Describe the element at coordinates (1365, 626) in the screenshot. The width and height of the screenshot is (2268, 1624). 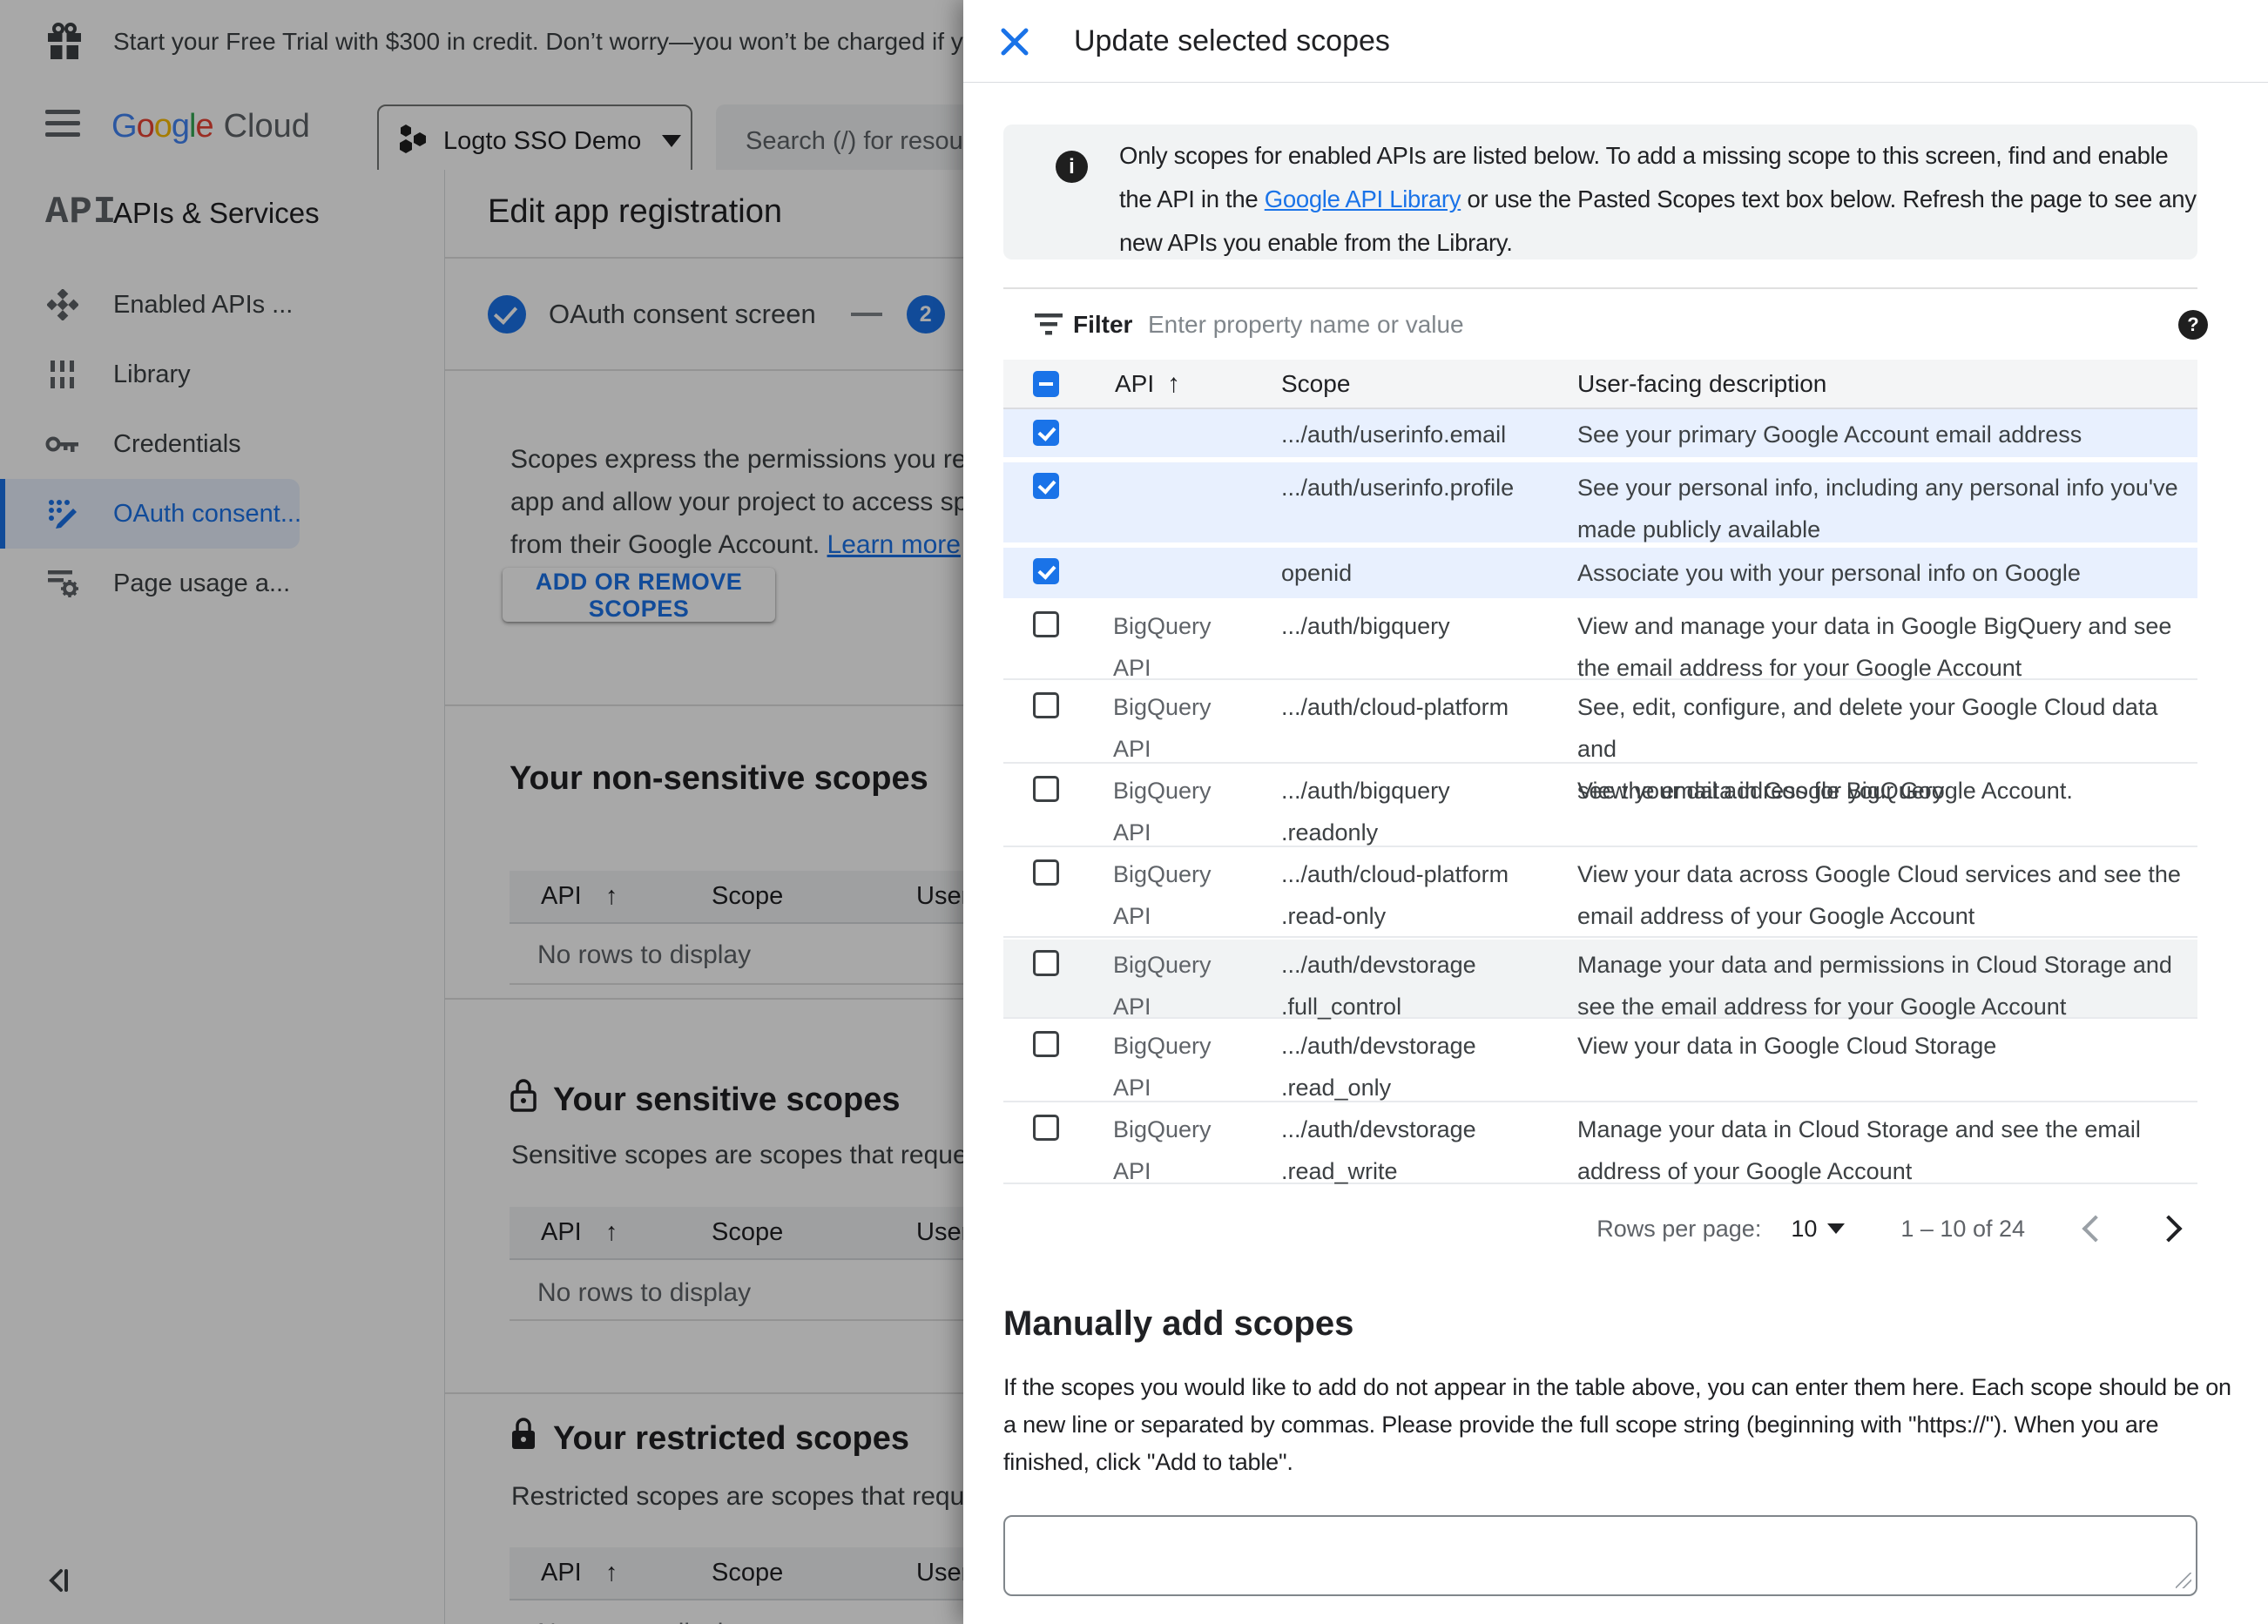
I see `scope-scope-cell: .../auth/bigquery` at that location.